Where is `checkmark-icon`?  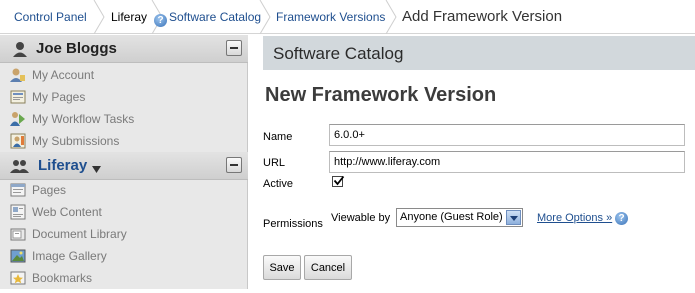
checkmark-icon is located at coordinates (339, 180).